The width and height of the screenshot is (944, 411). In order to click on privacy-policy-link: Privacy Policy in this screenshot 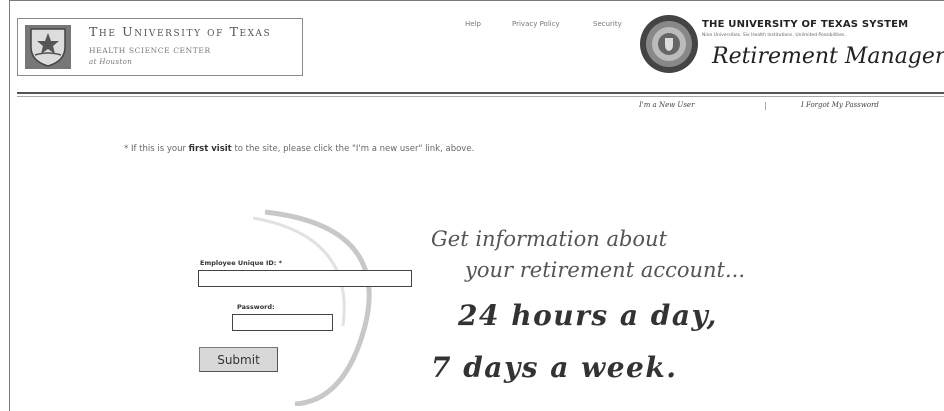, I will do `click(536, 24)`.